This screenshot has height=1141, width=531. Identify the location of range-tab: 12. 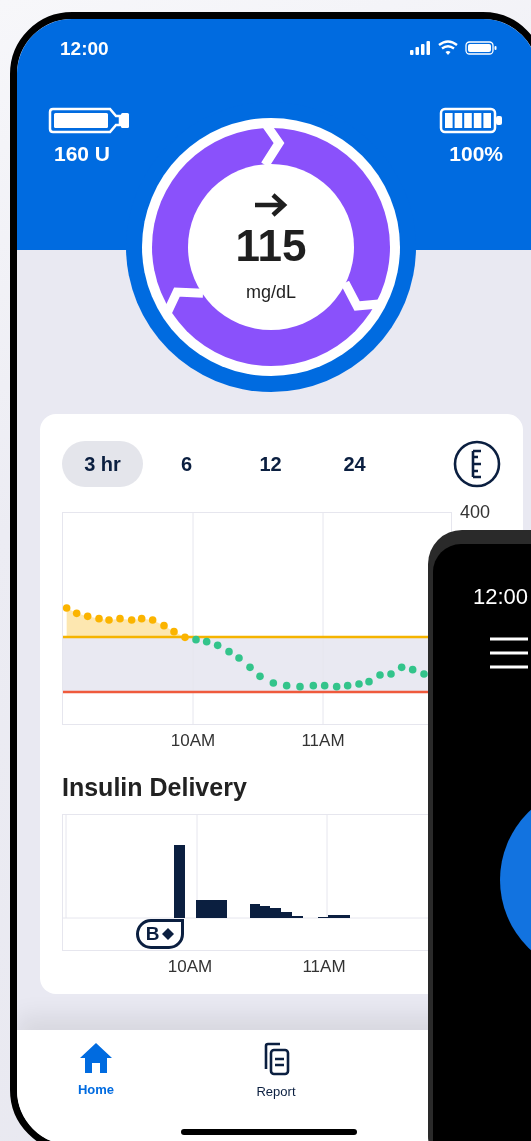
(270, 464).